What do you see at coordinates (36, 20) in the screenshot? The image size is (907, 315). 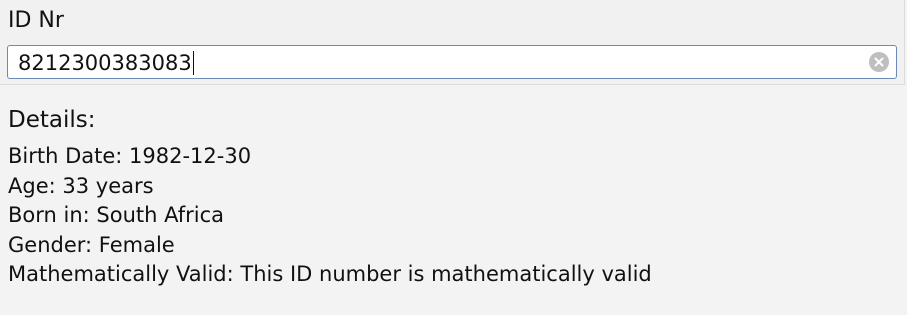 I see `id-nr-label: ID Nr` at bounding box center [36, 20].